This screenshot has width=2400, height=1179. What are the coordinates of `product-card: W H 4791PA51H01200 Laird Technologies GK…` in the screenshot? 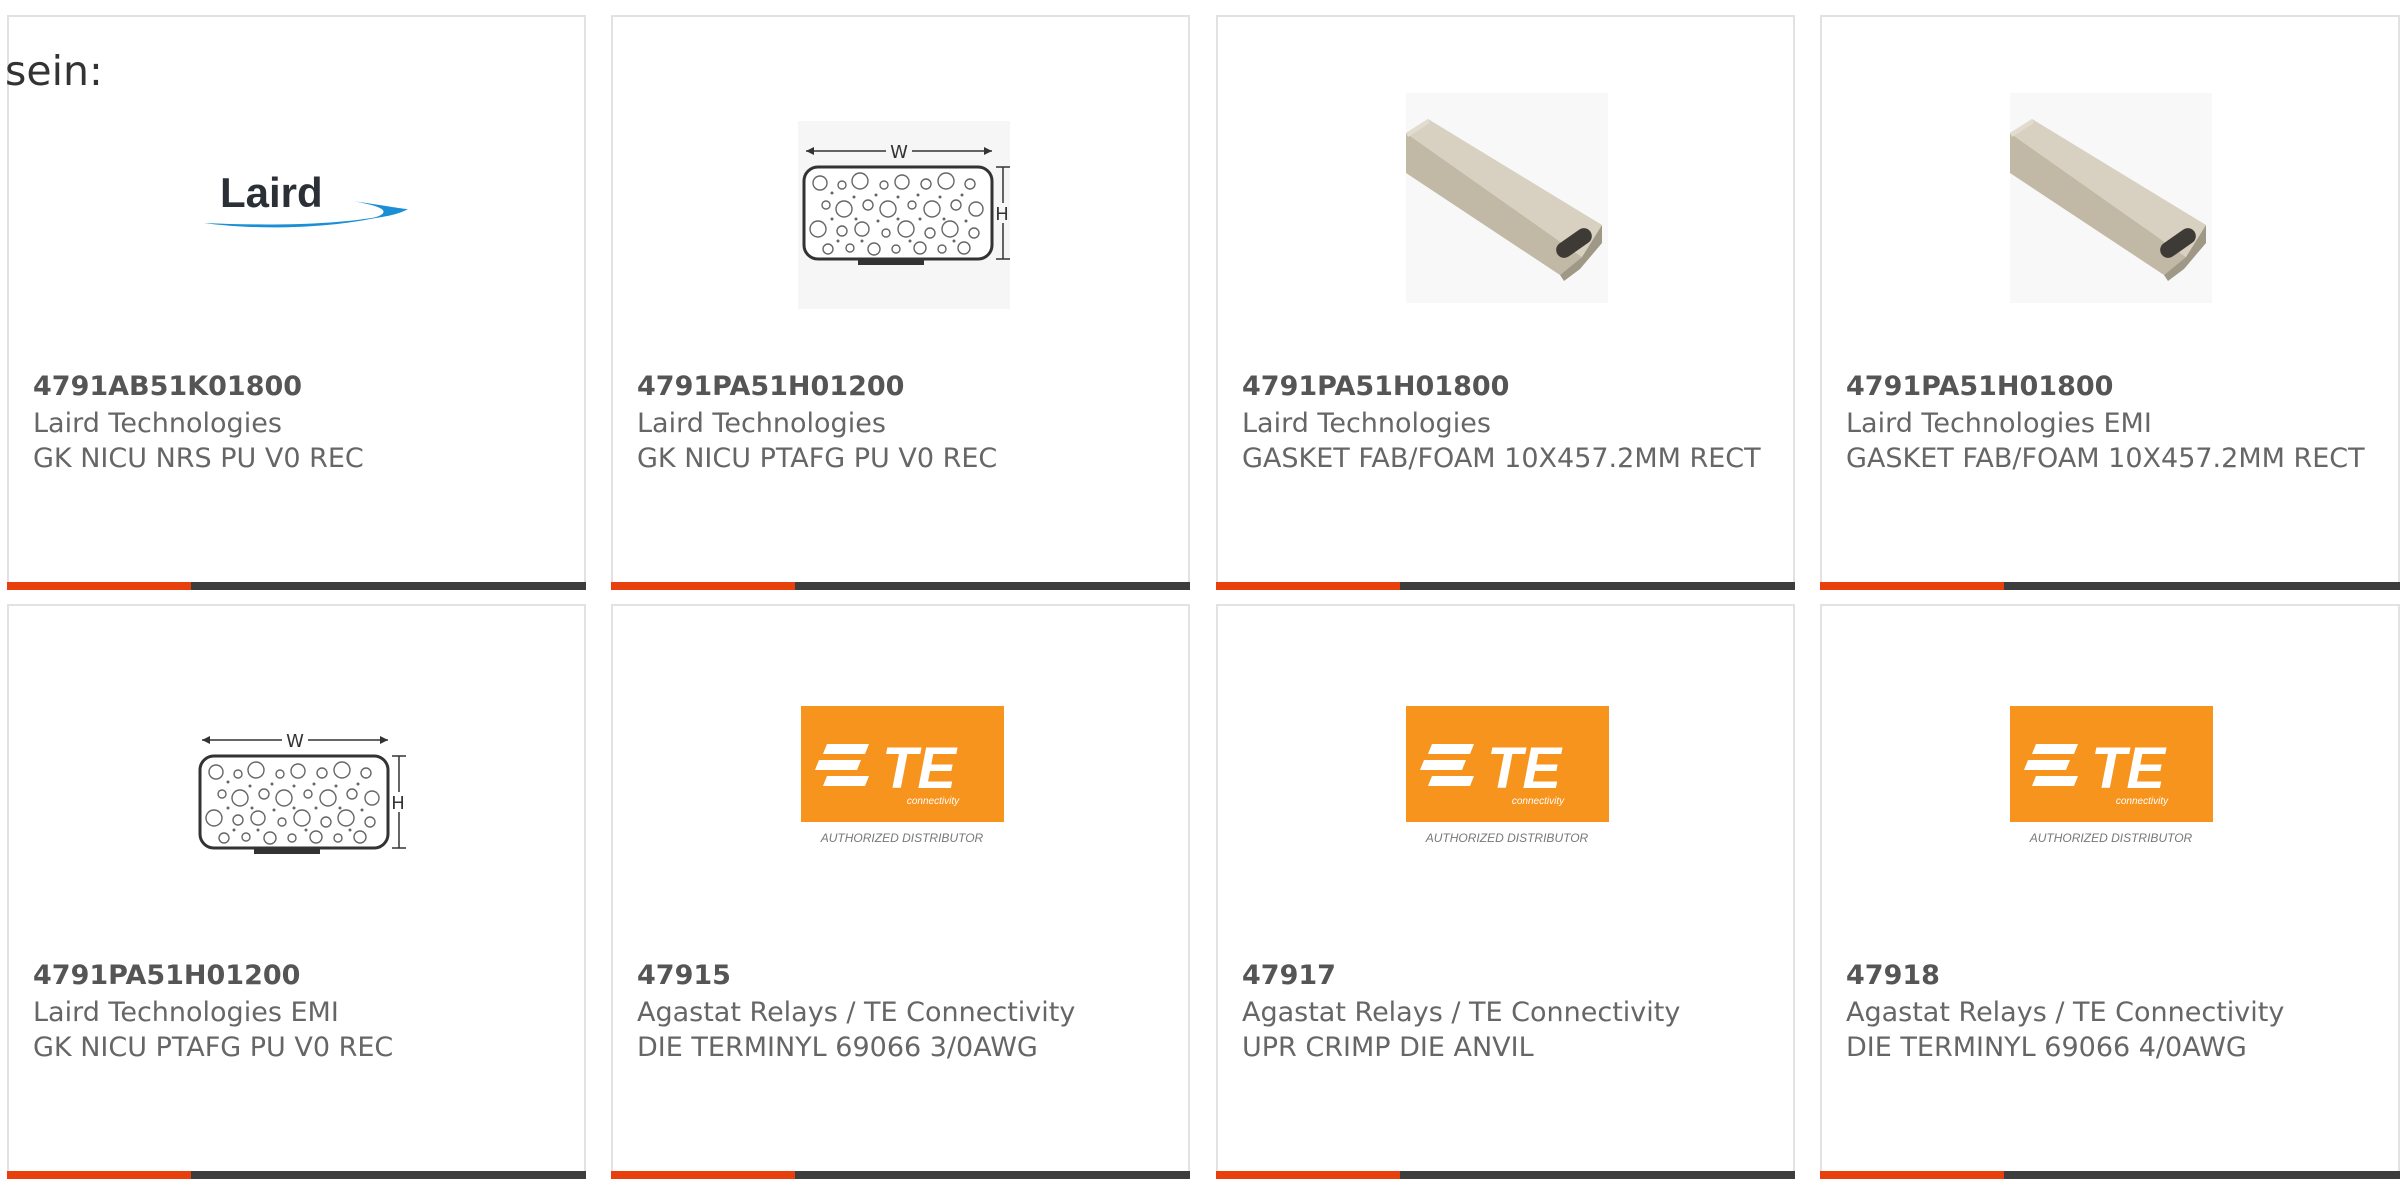 It's located at (900, 302).